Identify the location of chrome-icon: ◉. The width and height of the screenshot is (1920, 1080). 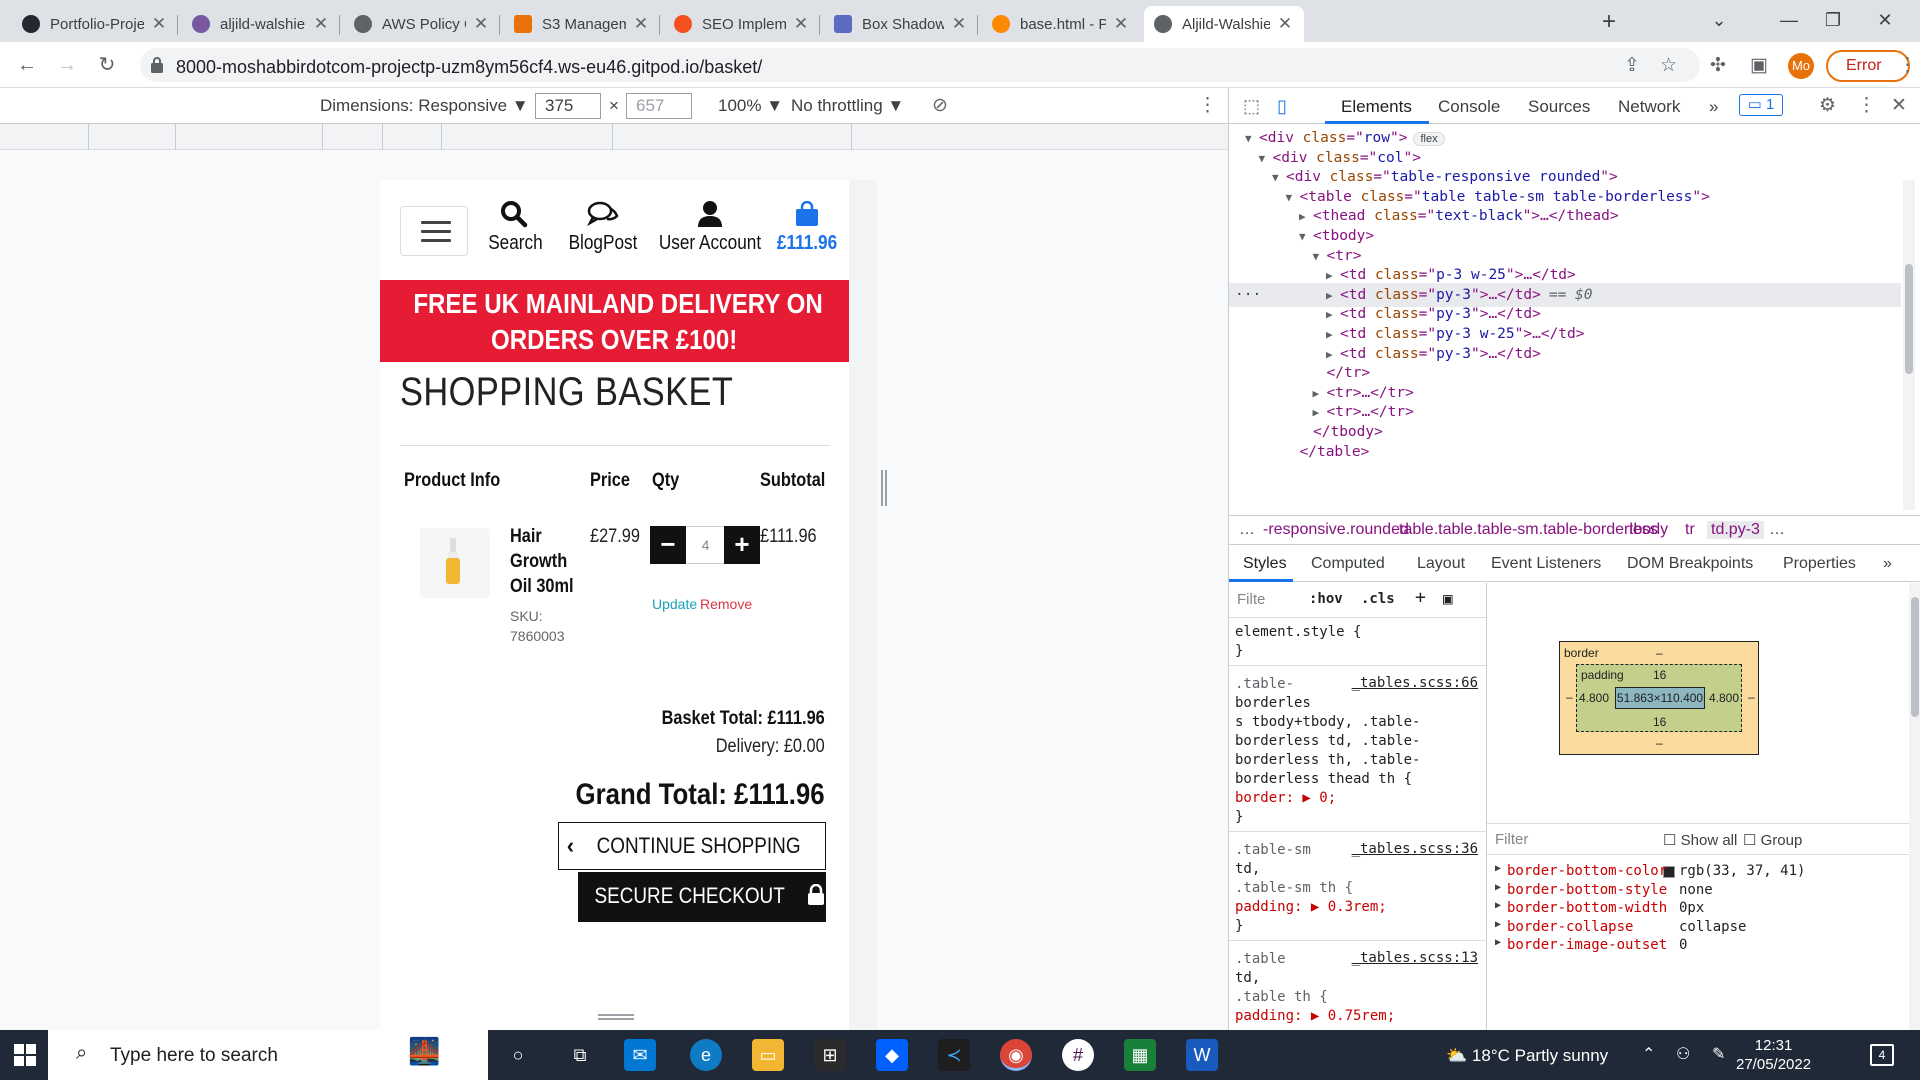
(1016, 1055).